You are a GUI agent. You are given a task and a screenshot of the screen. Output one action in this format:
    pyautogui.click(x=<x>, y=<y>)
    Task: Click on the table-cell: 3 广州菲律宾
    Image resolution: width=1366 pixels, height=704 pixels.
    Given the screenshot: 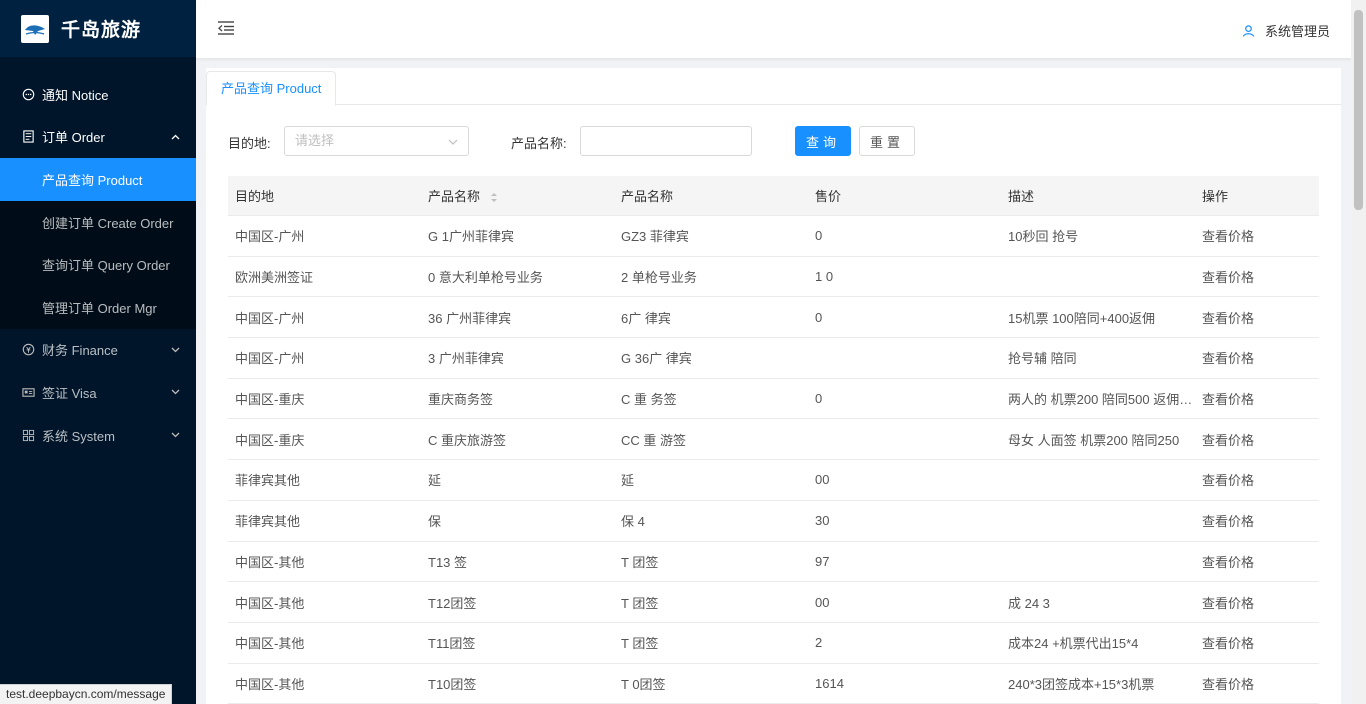 What is the action you would take?
    pyautogui.click(x=466, y=359)
    